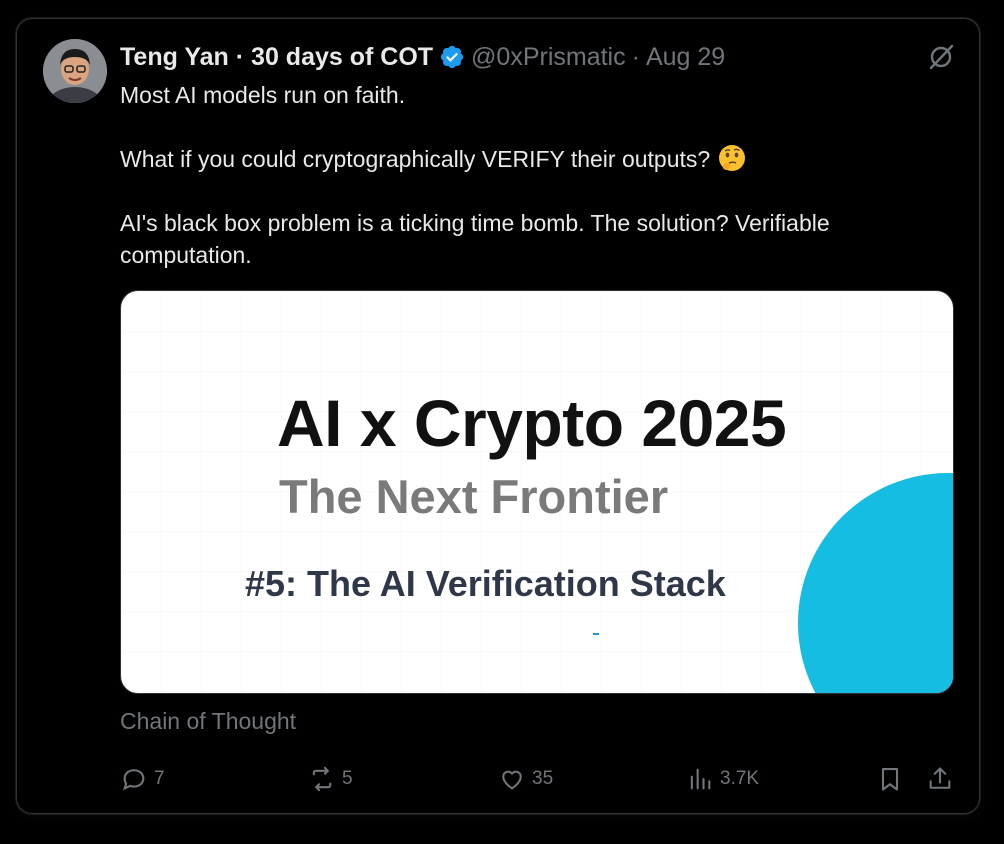  Describe the element at coordinates (452, 57) in the screenshot. I see `verified-badge-icon` at that location.